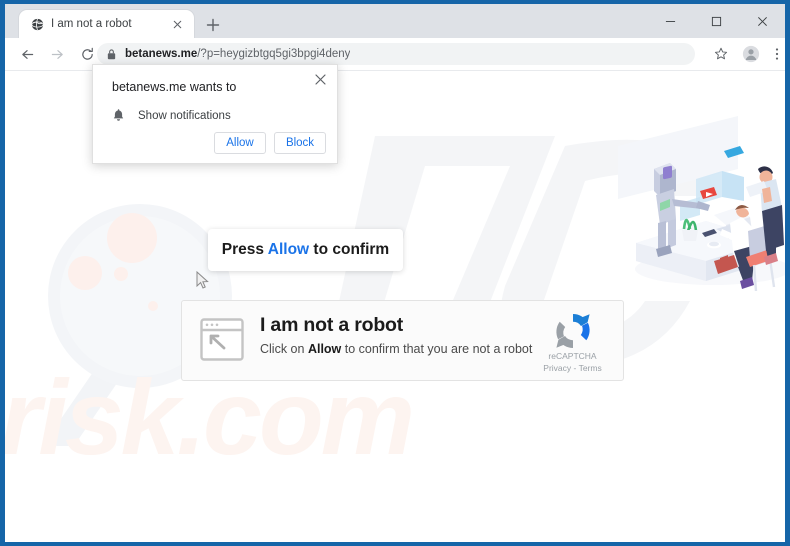  What do you see at coordinates (721, 54) in the screenshot?
I see `star-icon` at bounding box center [721, 54].